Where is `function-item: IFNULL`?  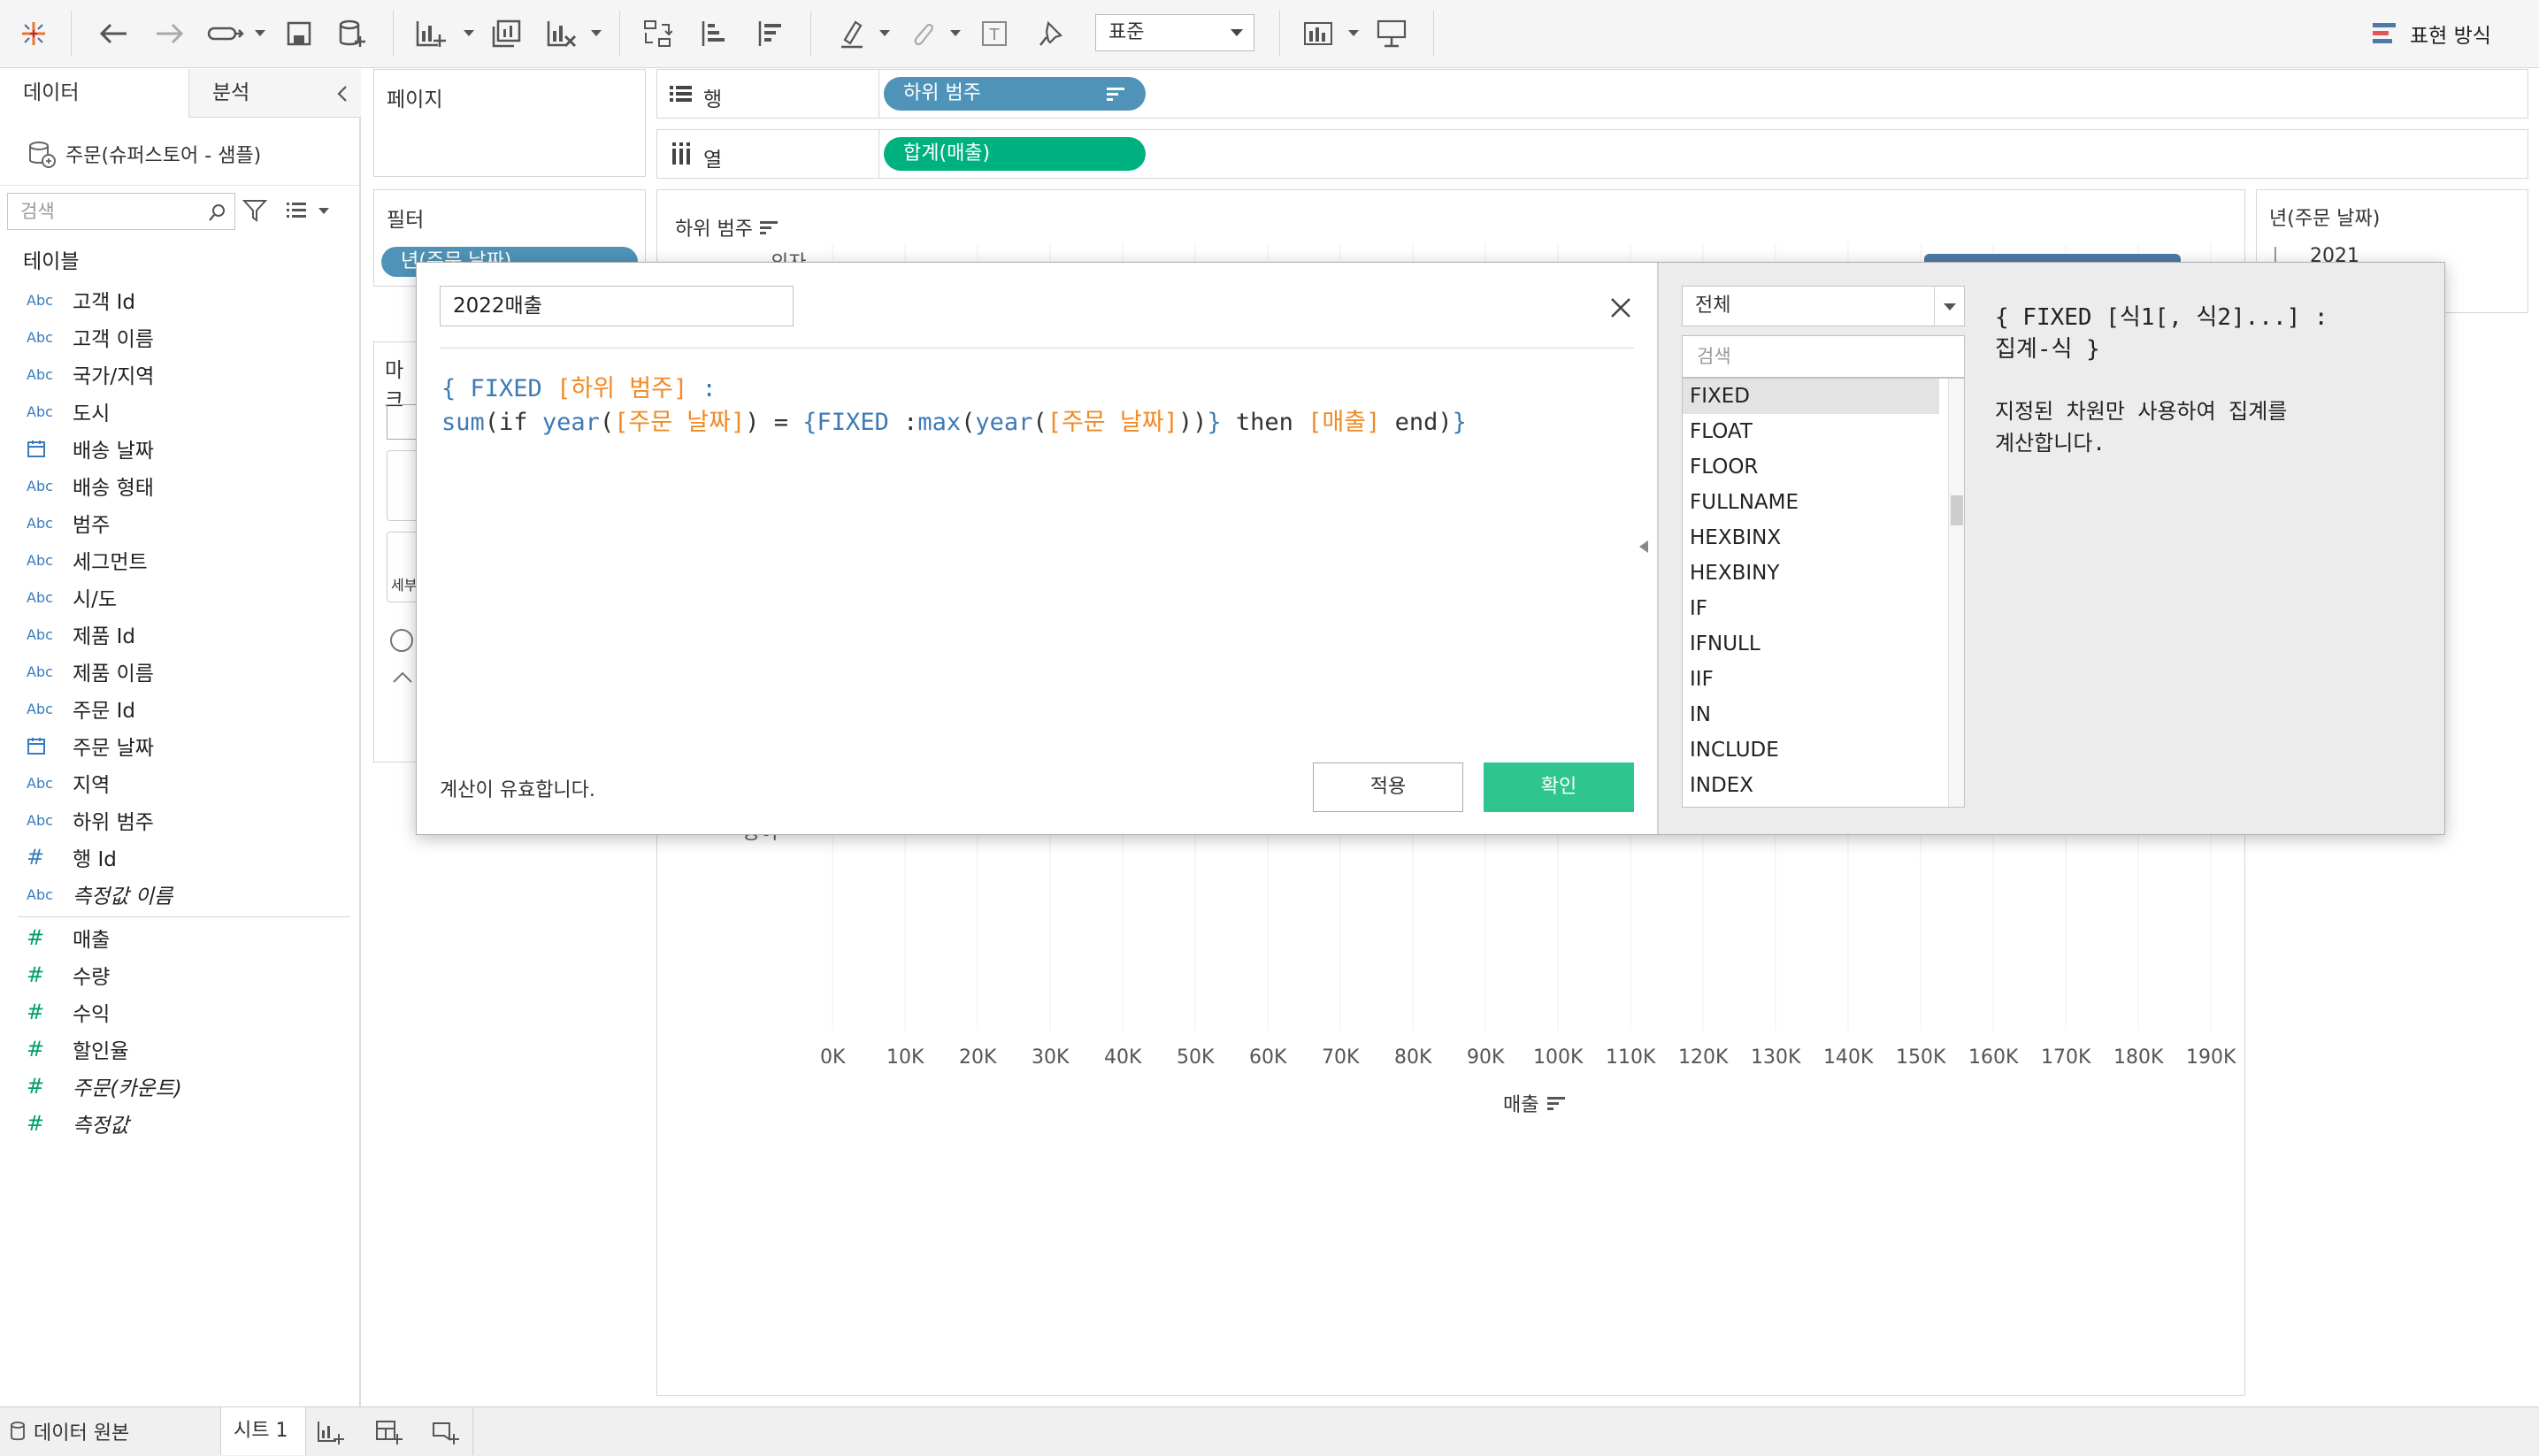 function-item: IFNULL is located at coordinates (1811, 644).